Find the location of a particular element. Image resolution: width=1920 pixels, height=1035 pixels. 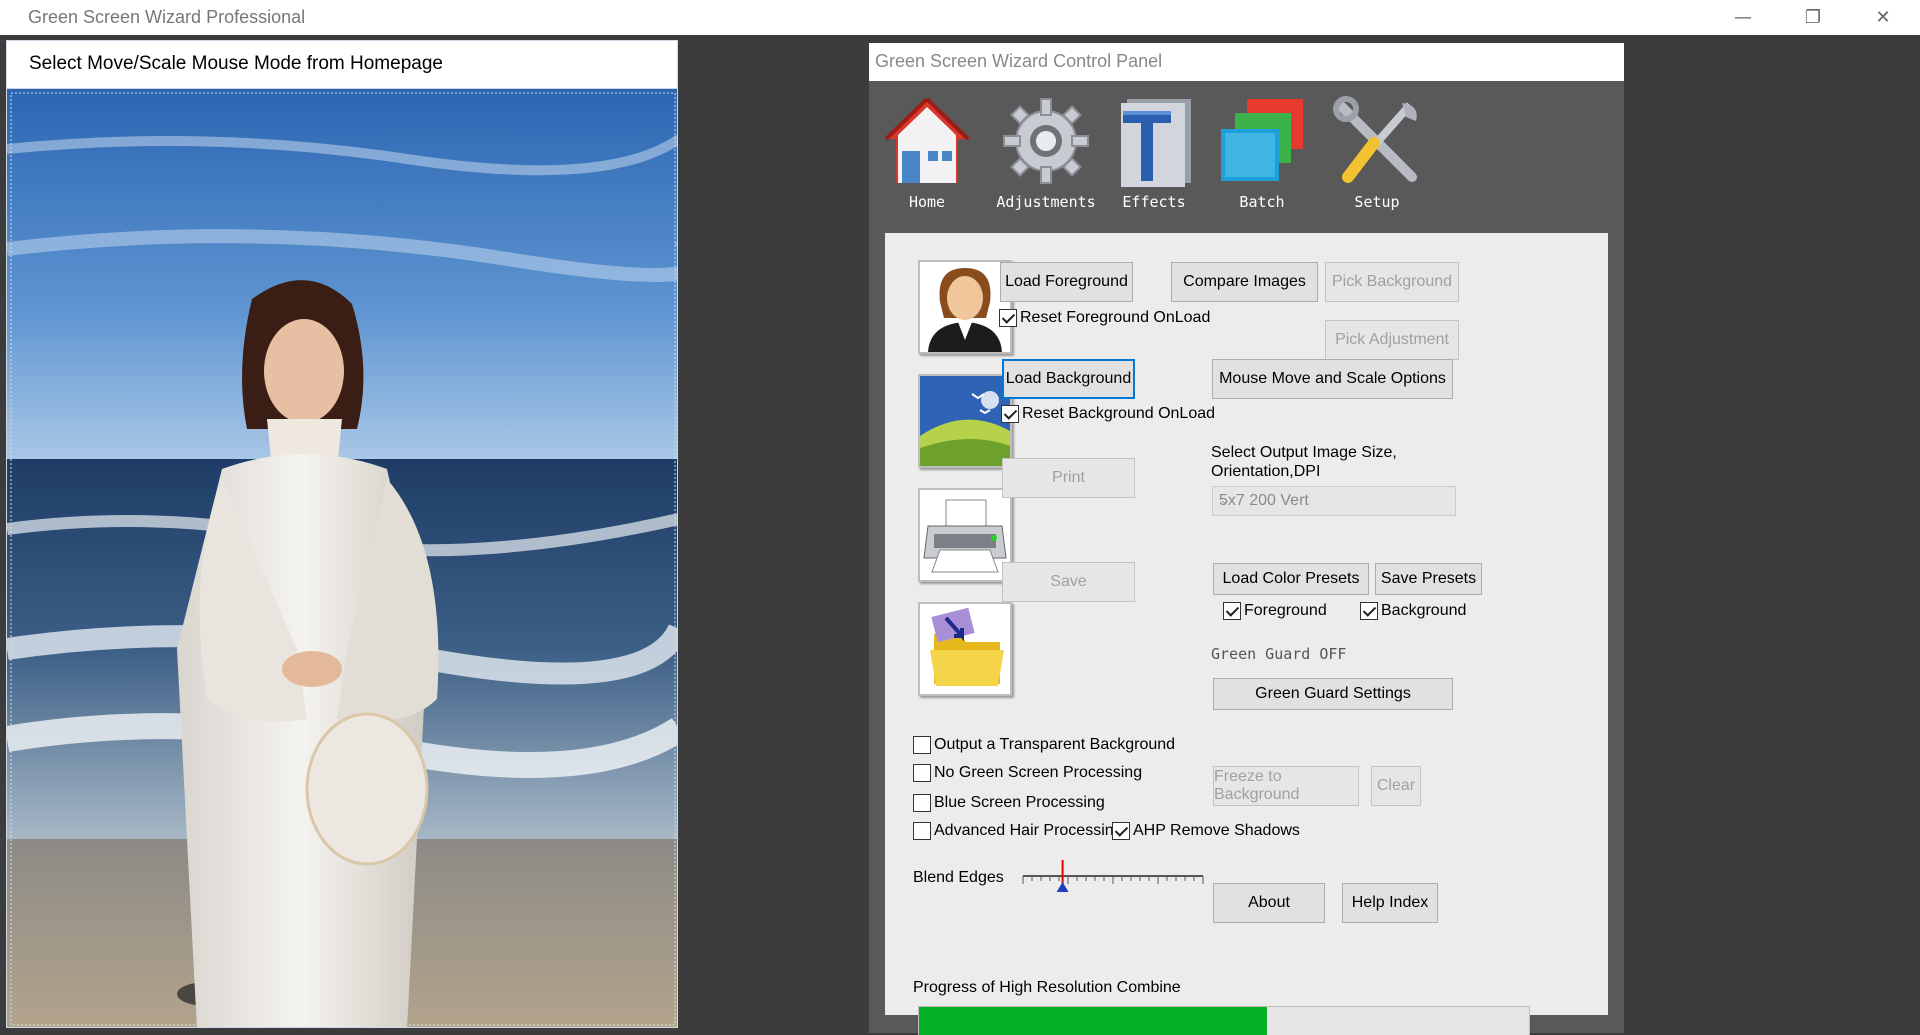

reset-background-box is located at coordinates (1010, 414).